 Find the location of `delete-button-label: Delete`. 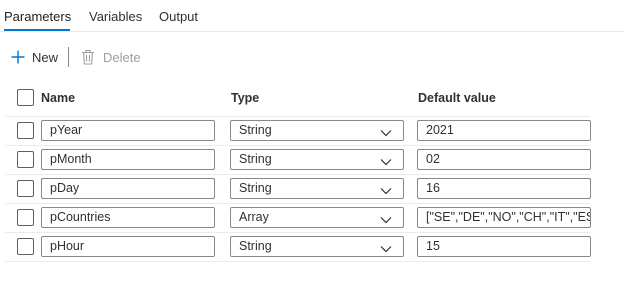

delete-button-label: Delete is located at coordinates (122, 57).